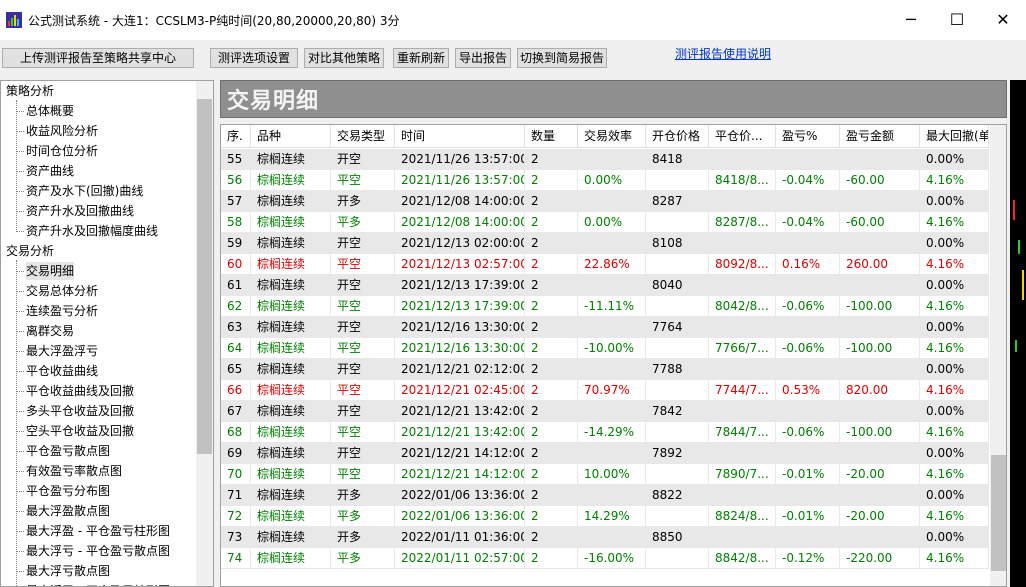 Image resolution: width=1026 pixels, height=587 pixels. What do you see at coordinates (98, 551) in the screenshot?
I see `tree-item: 最大浮亏 - 平仓盈亏散点图` at bounding box center [98, 551].